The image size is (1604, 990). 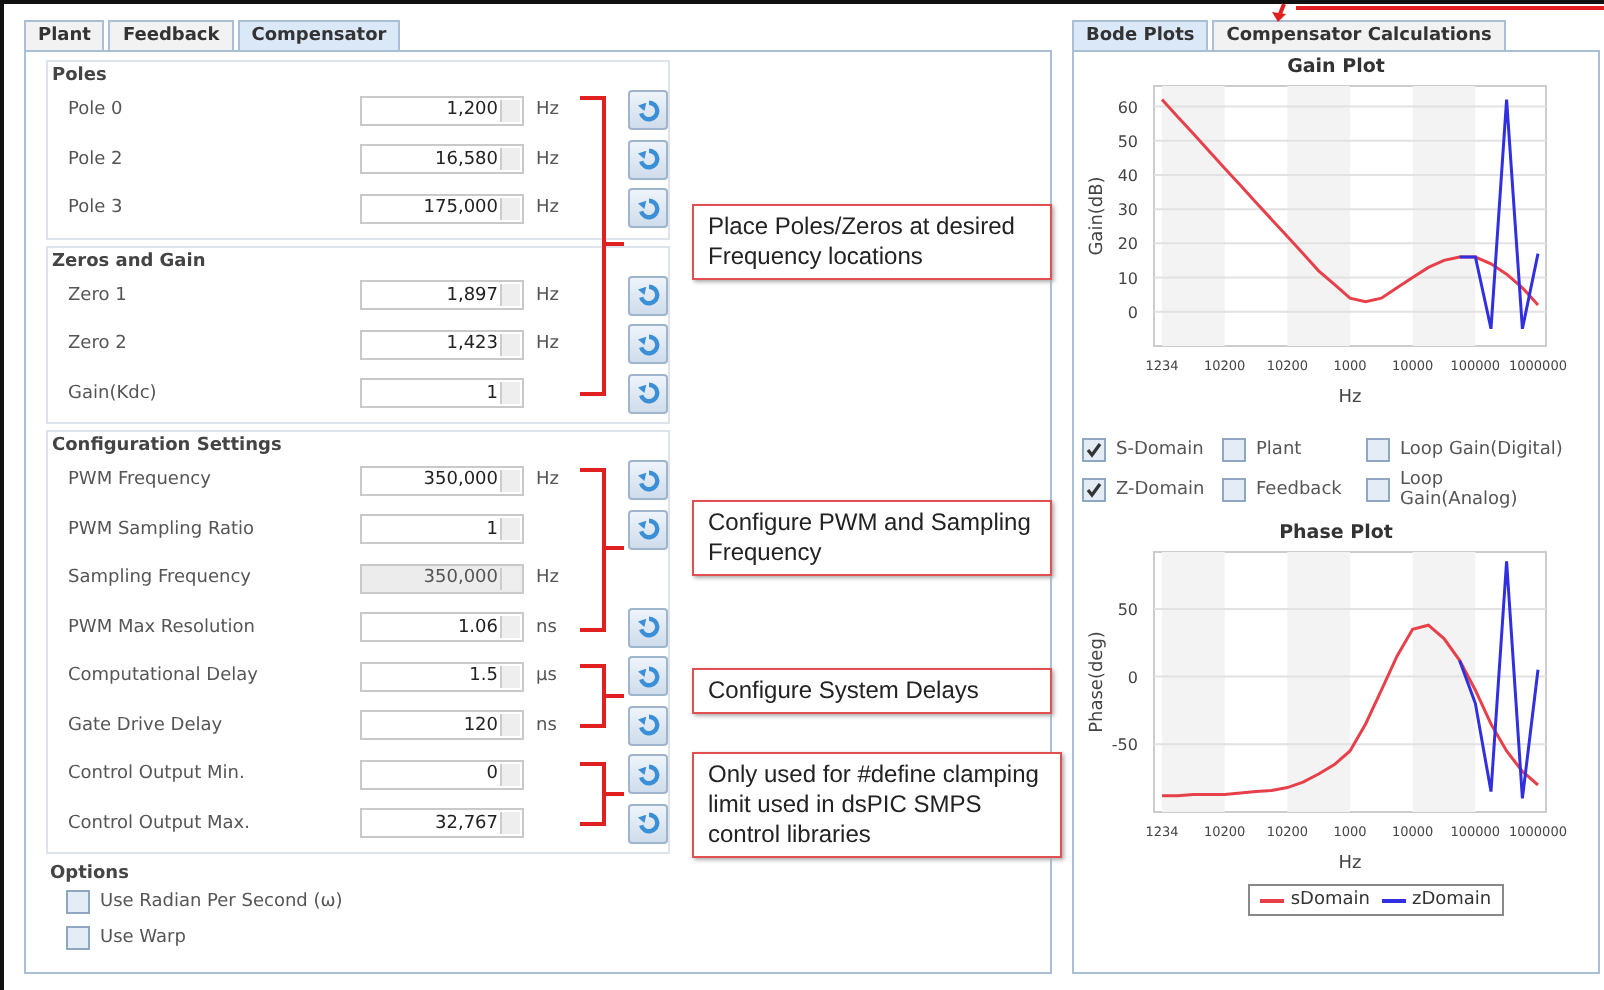 I want to click on number-field: 175,000, so click(x=442, y=208).